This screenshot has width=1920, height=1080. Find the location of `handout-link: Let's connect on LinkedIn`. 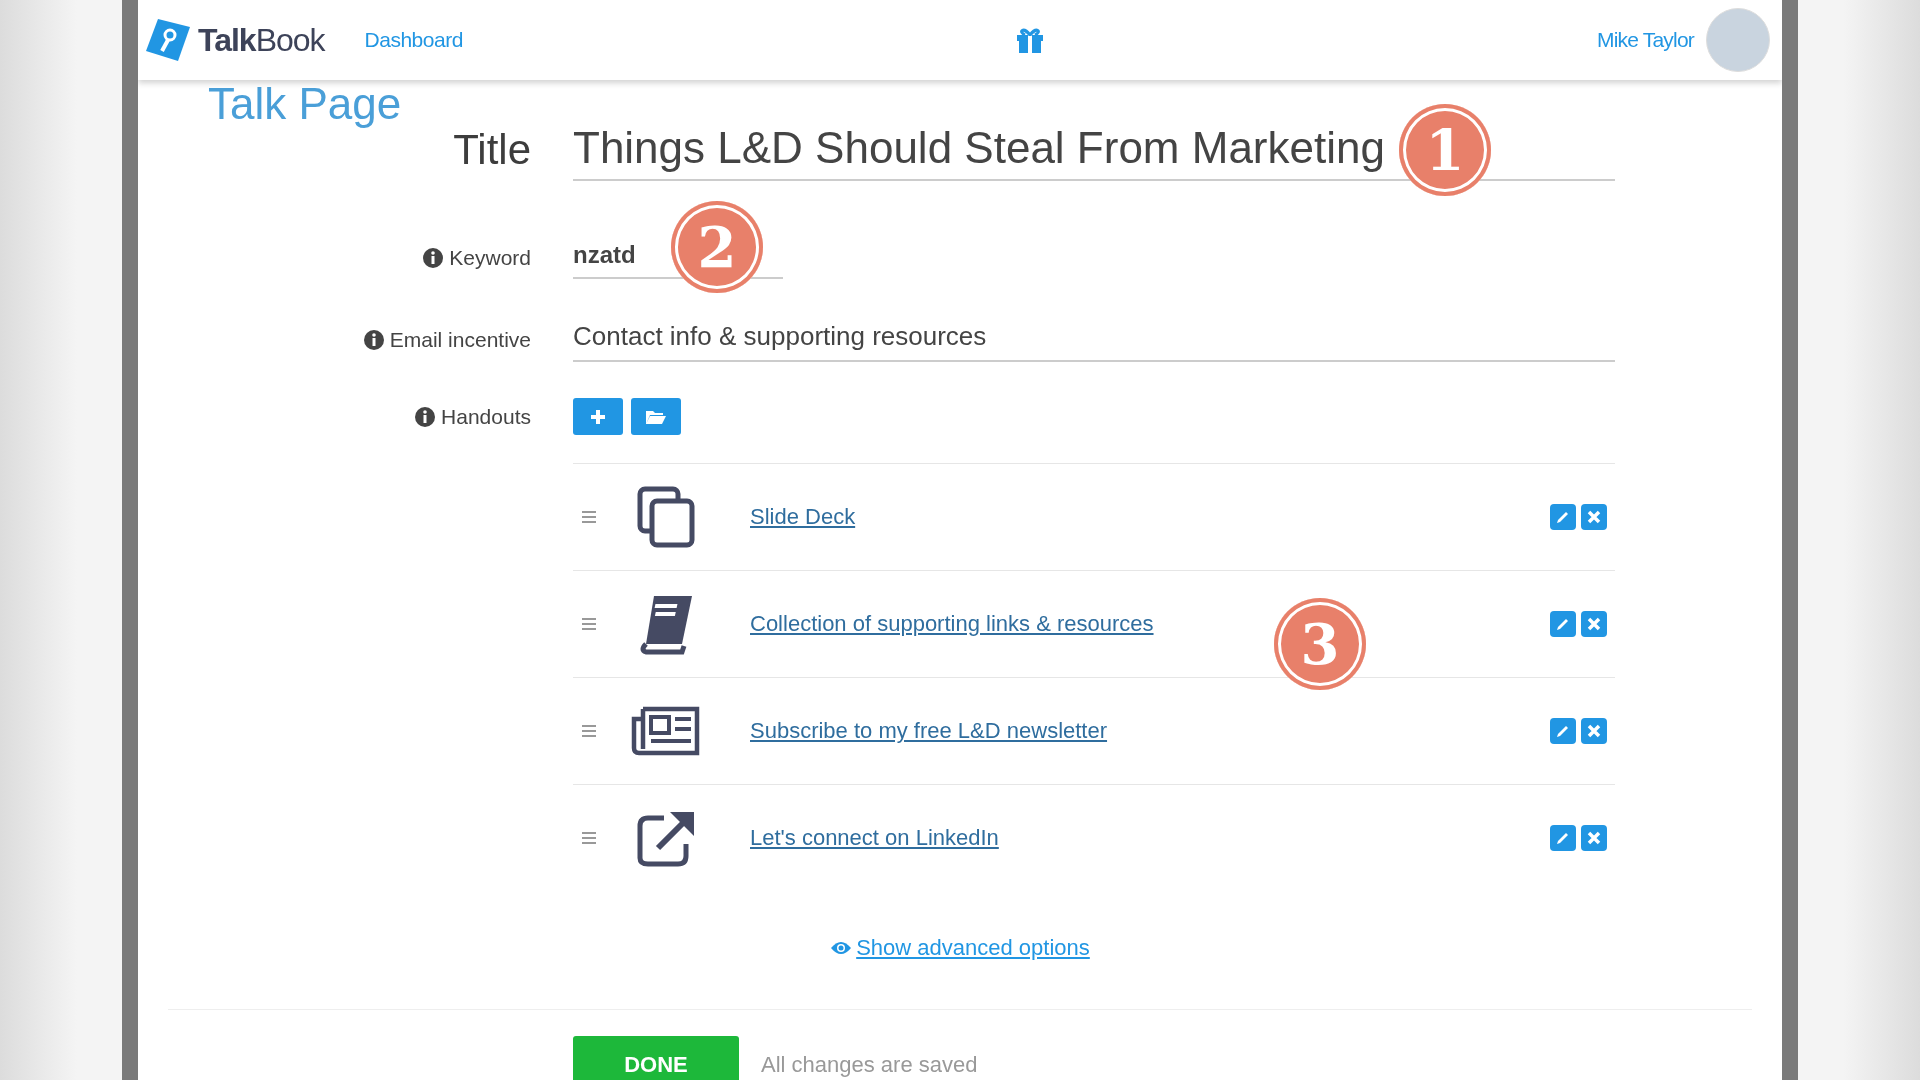

handout-link: Let's connect on LinkedIn is located at coordinates (874, 838).